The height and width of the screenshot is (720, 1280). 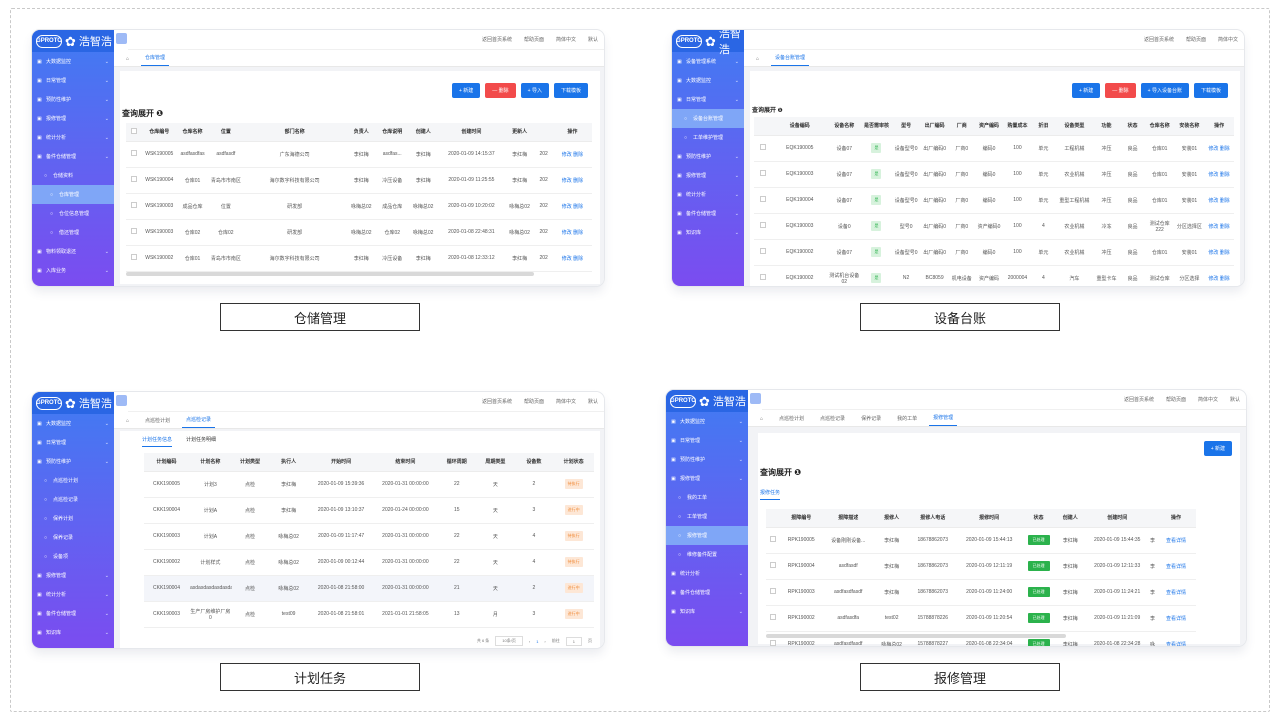 What do you see at coordinates (544, 641) in the screenshot?
I see `next-page-icon: ›` at bounding box center [544, 641].